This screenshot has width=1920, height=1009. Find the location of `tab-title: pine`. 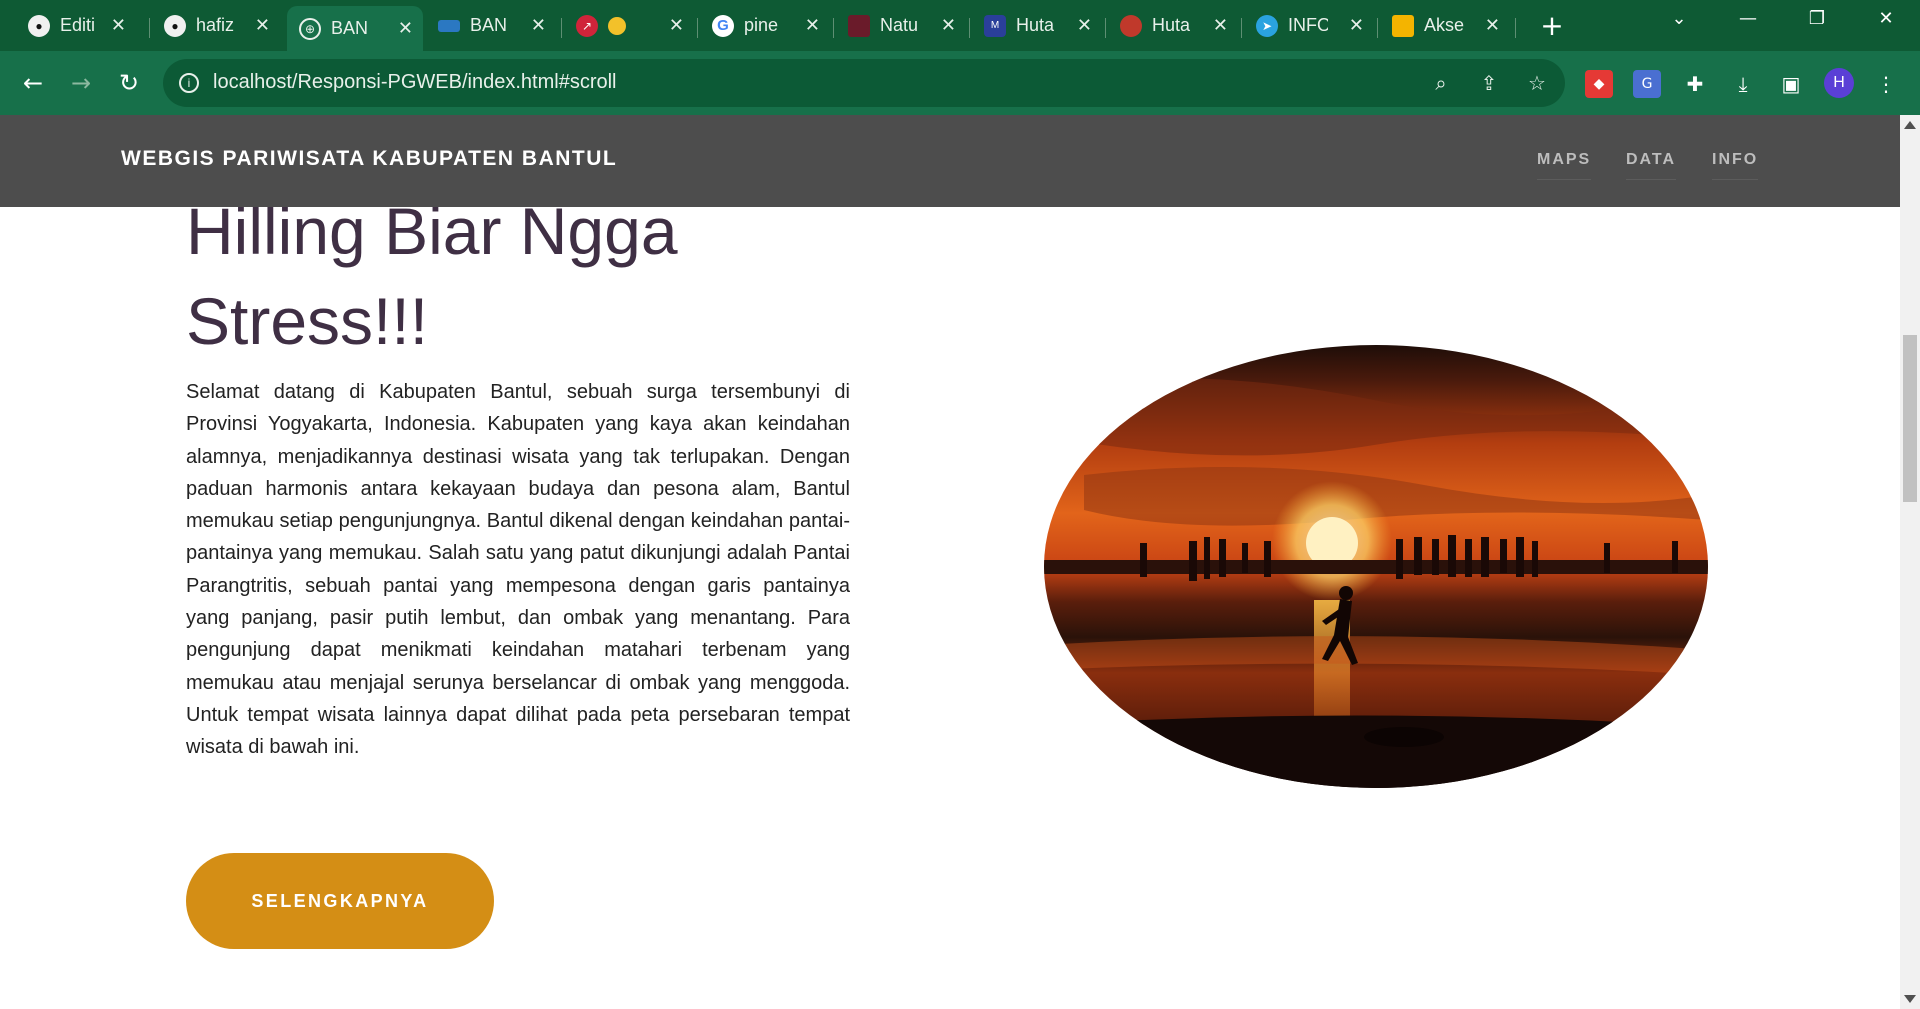

tab-title: pine is located at coordinates (761, 25).